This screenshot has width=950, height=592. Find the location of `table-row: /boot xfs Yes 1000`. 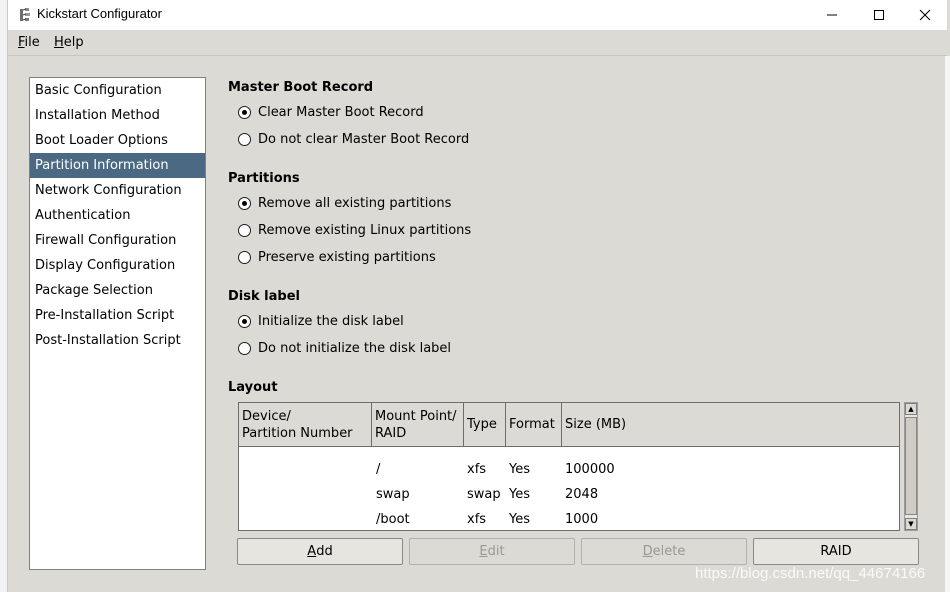

table-row: /boot xfs Yes 1000 is located at coordinates (569, 520).